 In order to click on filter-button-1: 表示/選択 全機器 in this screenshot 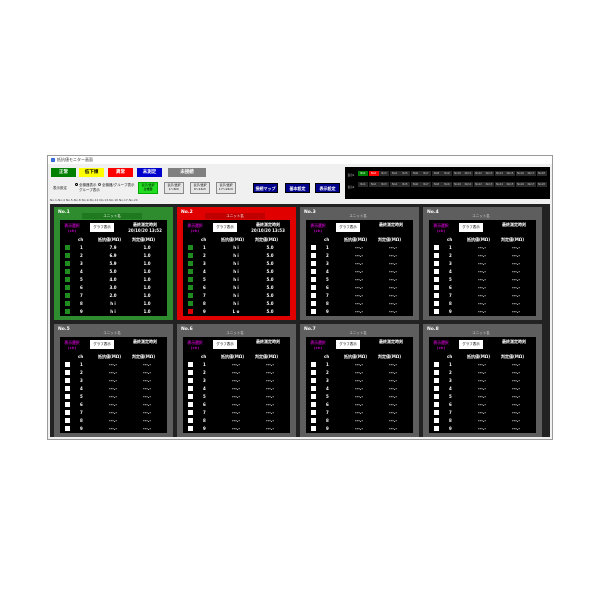, I will do `click(148, 188)`.